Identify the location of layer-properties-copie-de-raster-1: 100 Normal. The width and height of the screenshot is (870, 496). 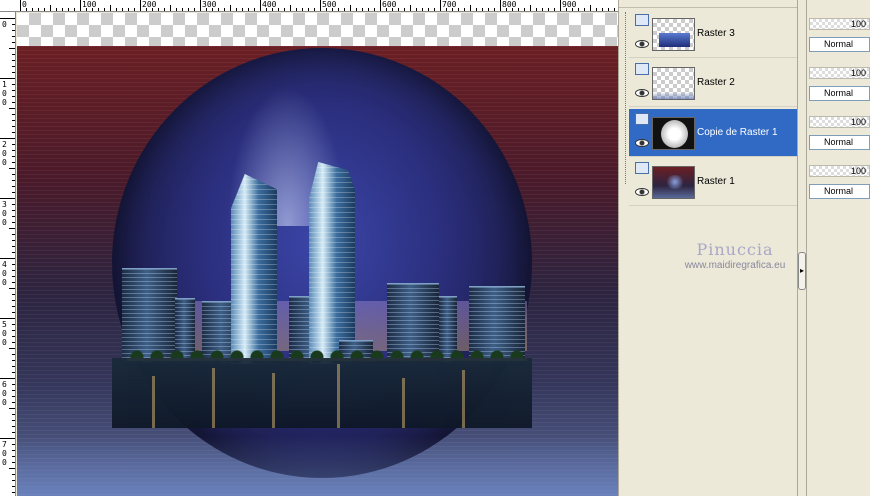
(839, 124).